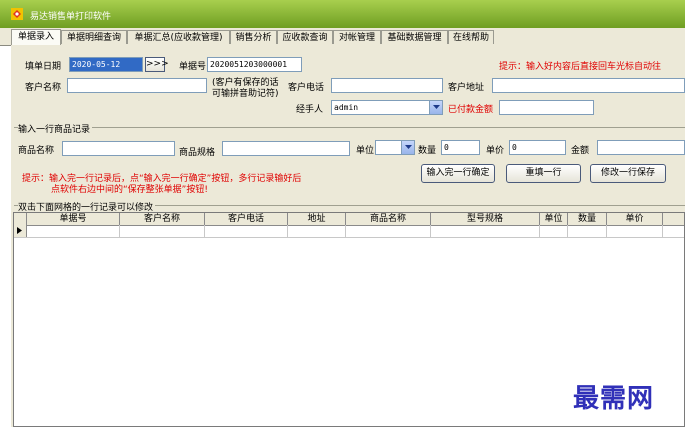 The image size is (685, 427). I want to click on date-picker-button: >>>, so click(157, 64).